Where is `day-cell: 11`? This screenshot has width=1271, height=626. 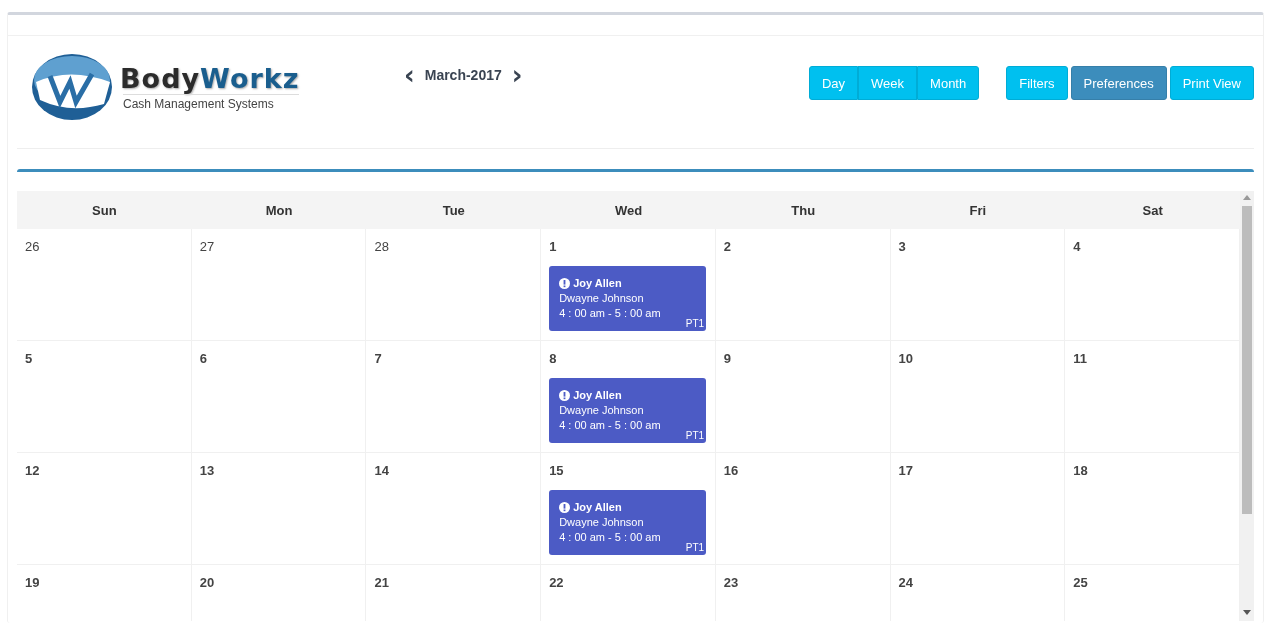
day-cell: 11 is located at coordinates (1152, 397).